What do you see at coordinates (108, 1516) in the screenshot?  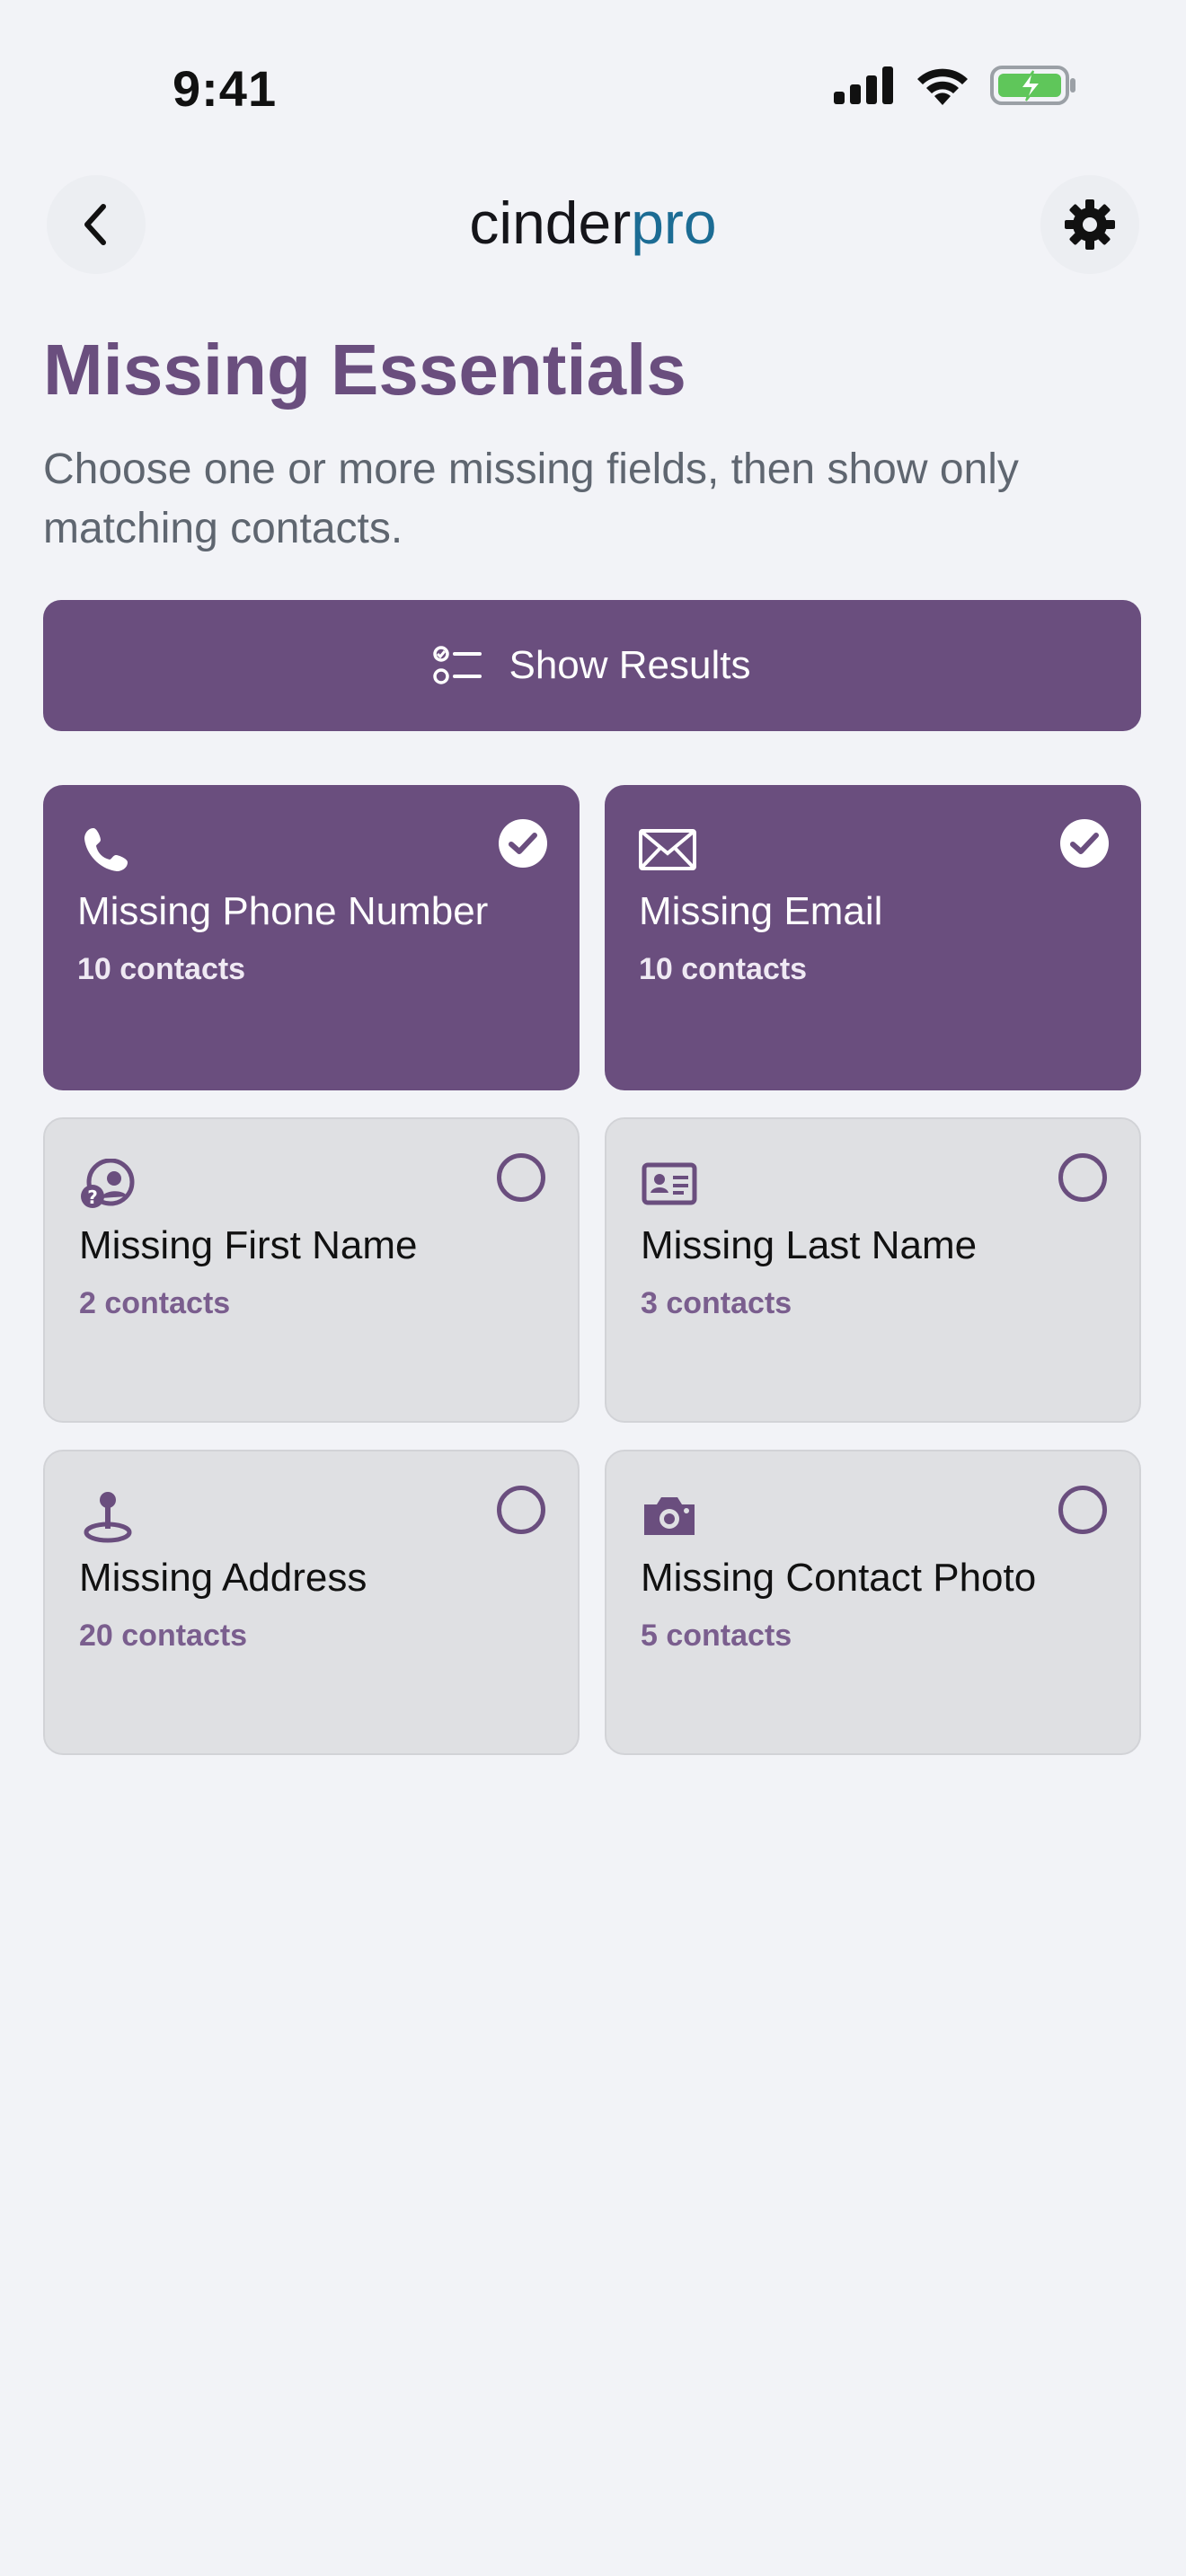 I see `map-pin-icon` at bounding box center [108, 1516].